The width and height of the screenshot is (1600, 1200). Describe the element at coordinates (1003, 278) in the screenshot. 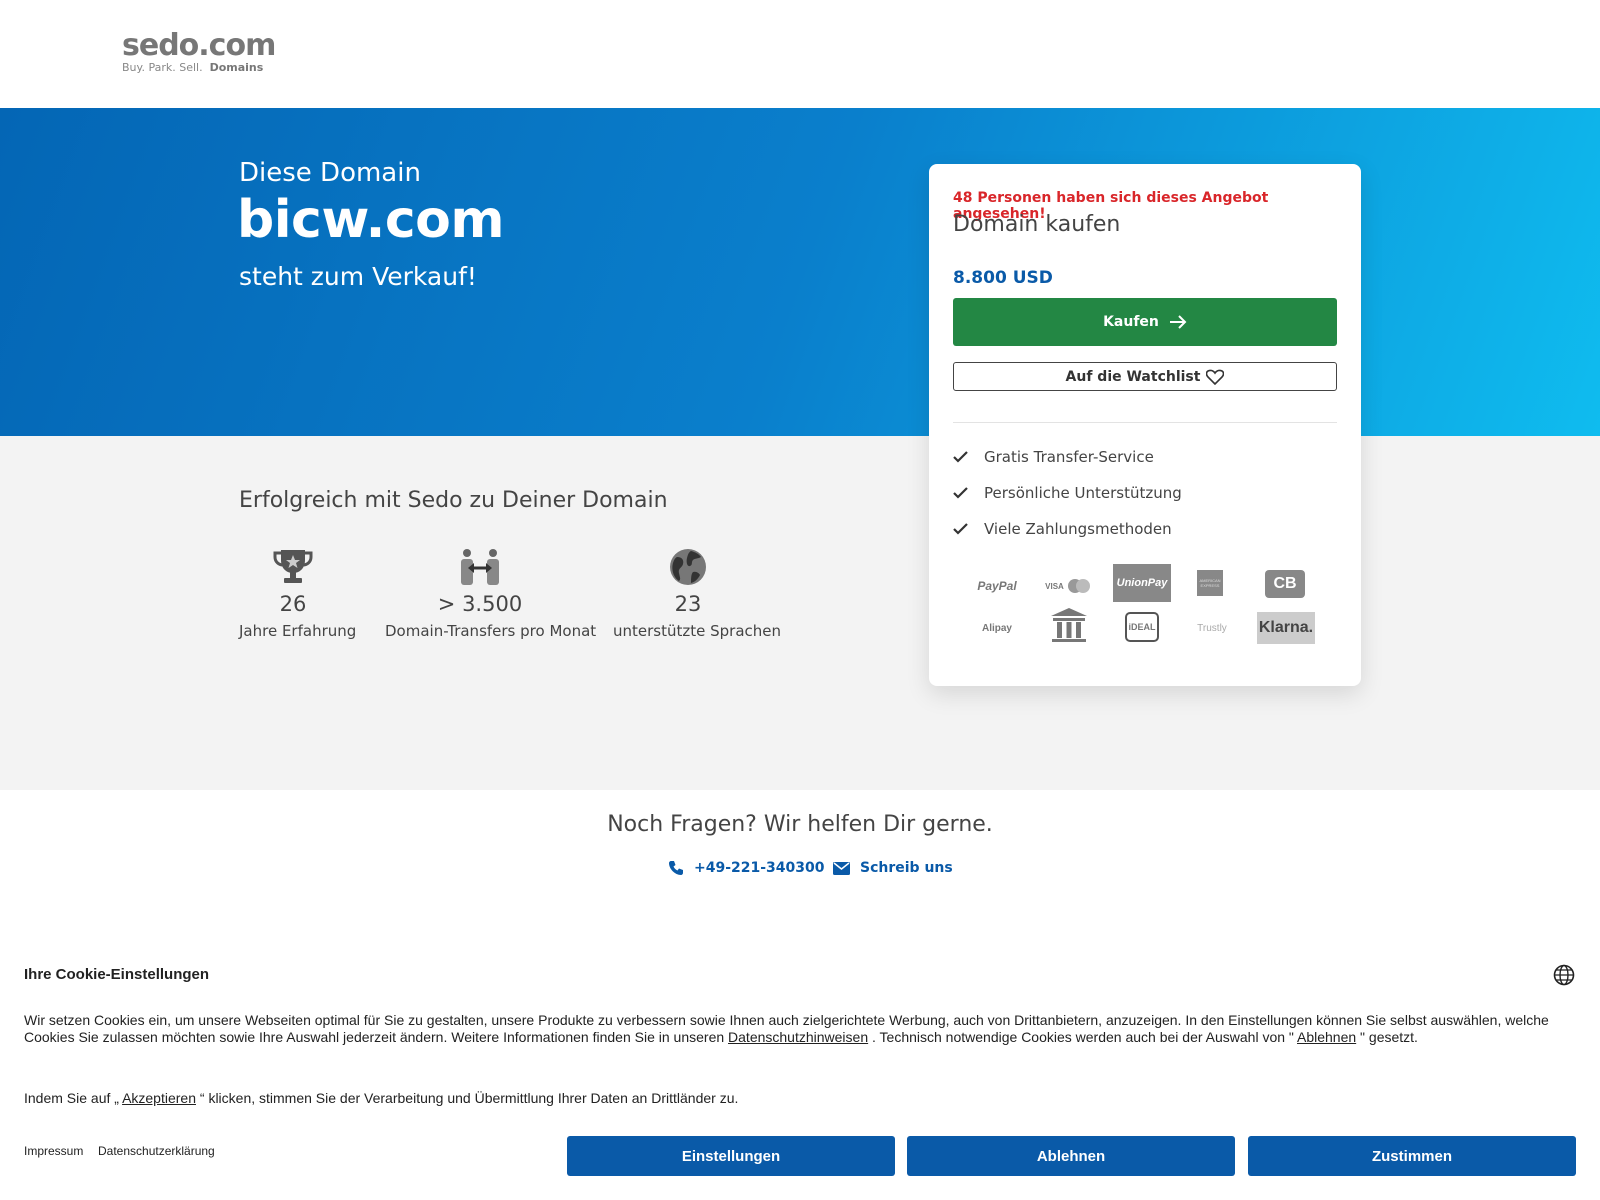

I see `domain-price: 8.800 USD` at that location.